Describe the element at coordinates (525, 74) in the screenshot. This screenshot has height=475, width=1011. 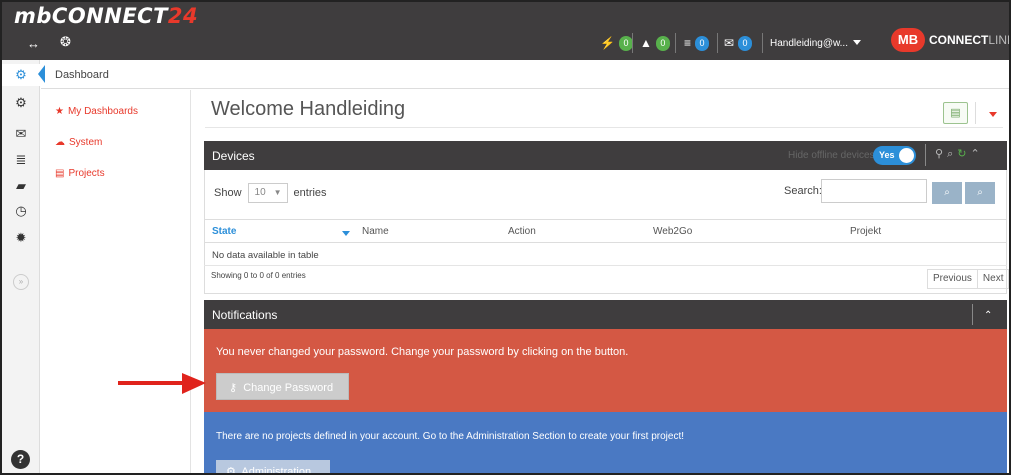
I see `breadcrumb: Dashboard` at that location.